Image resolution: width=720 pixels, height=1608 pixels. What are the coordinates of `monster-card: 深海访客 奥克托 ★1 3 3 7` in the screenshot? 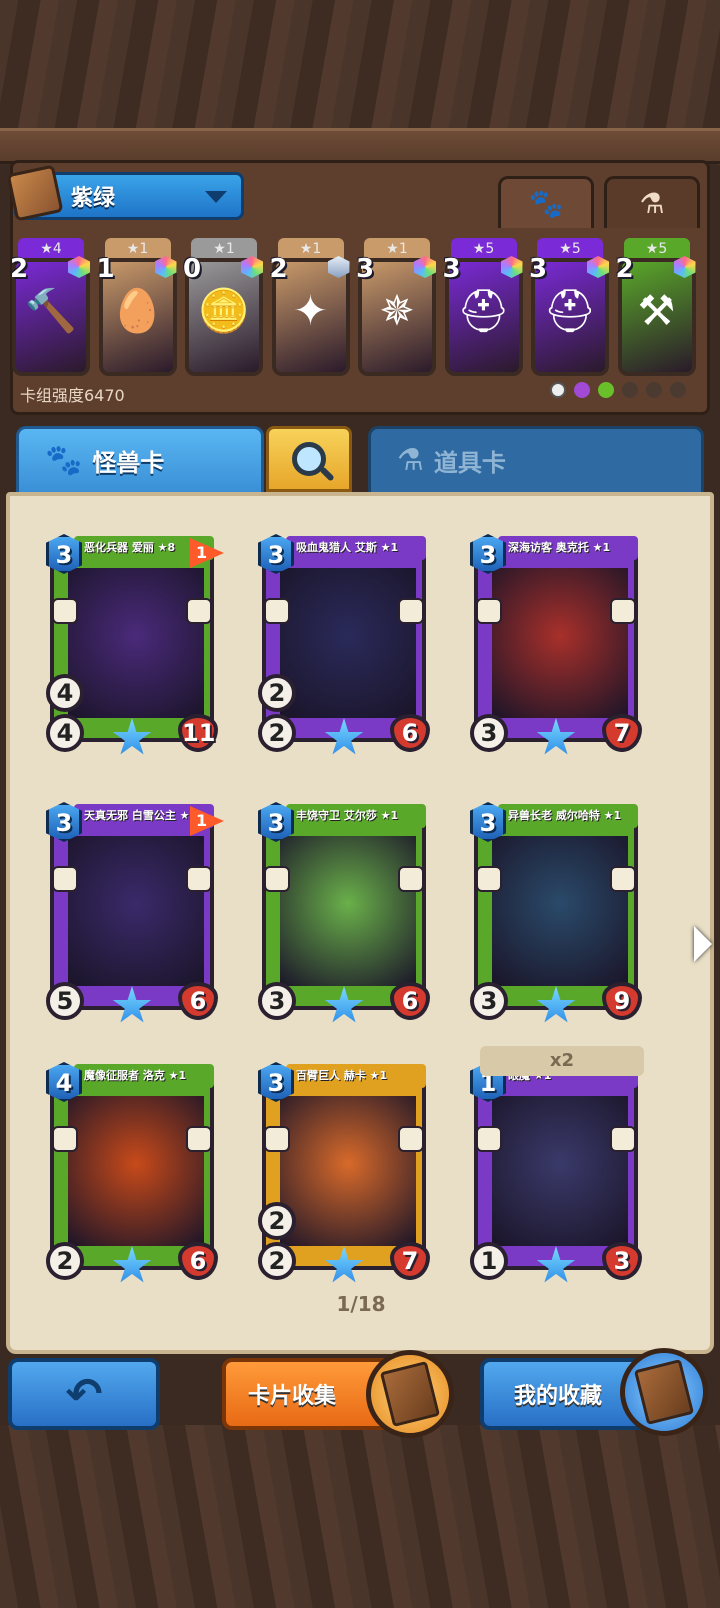 It's located at (556, 644).